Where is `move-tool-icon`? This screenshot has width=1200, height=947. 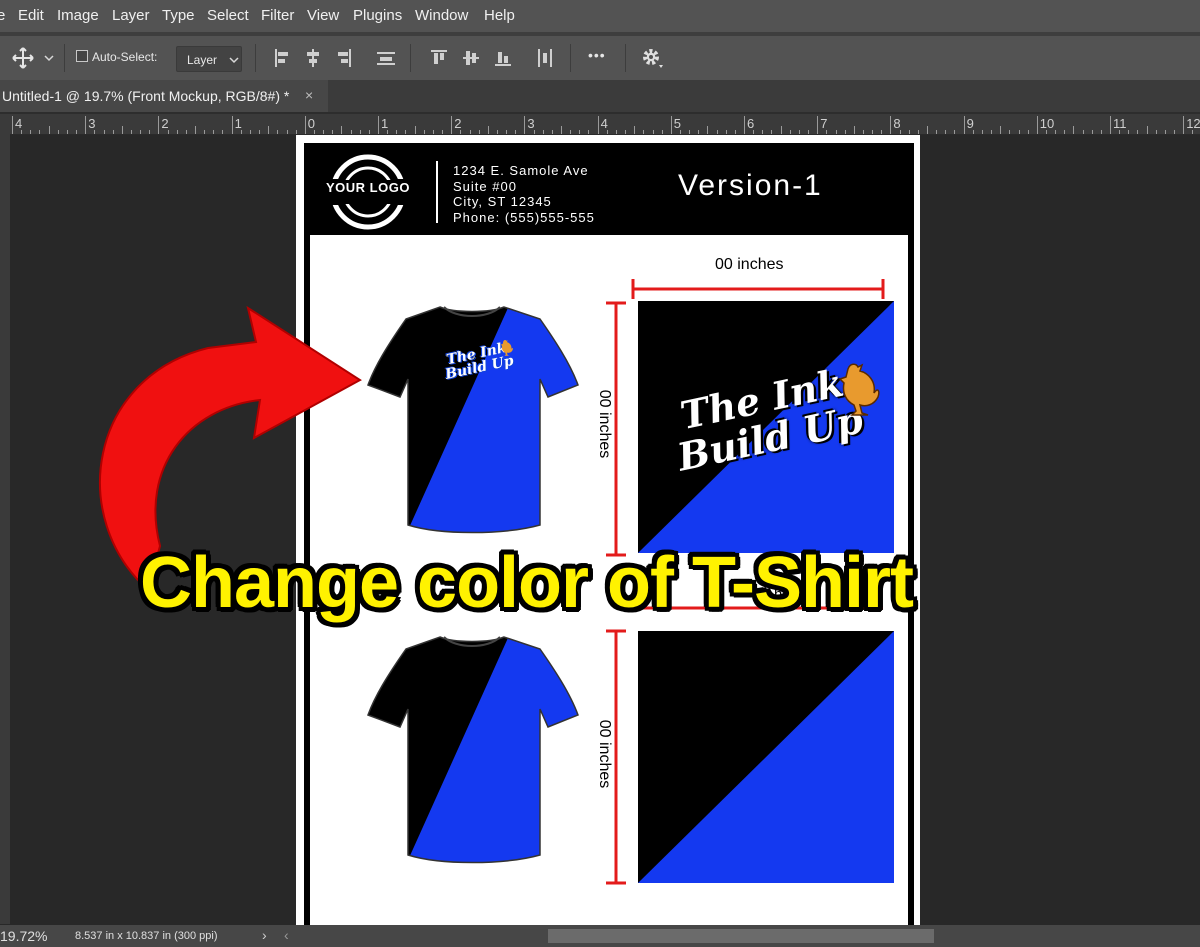
move-tool-icon is located at coordinates (23, 58).